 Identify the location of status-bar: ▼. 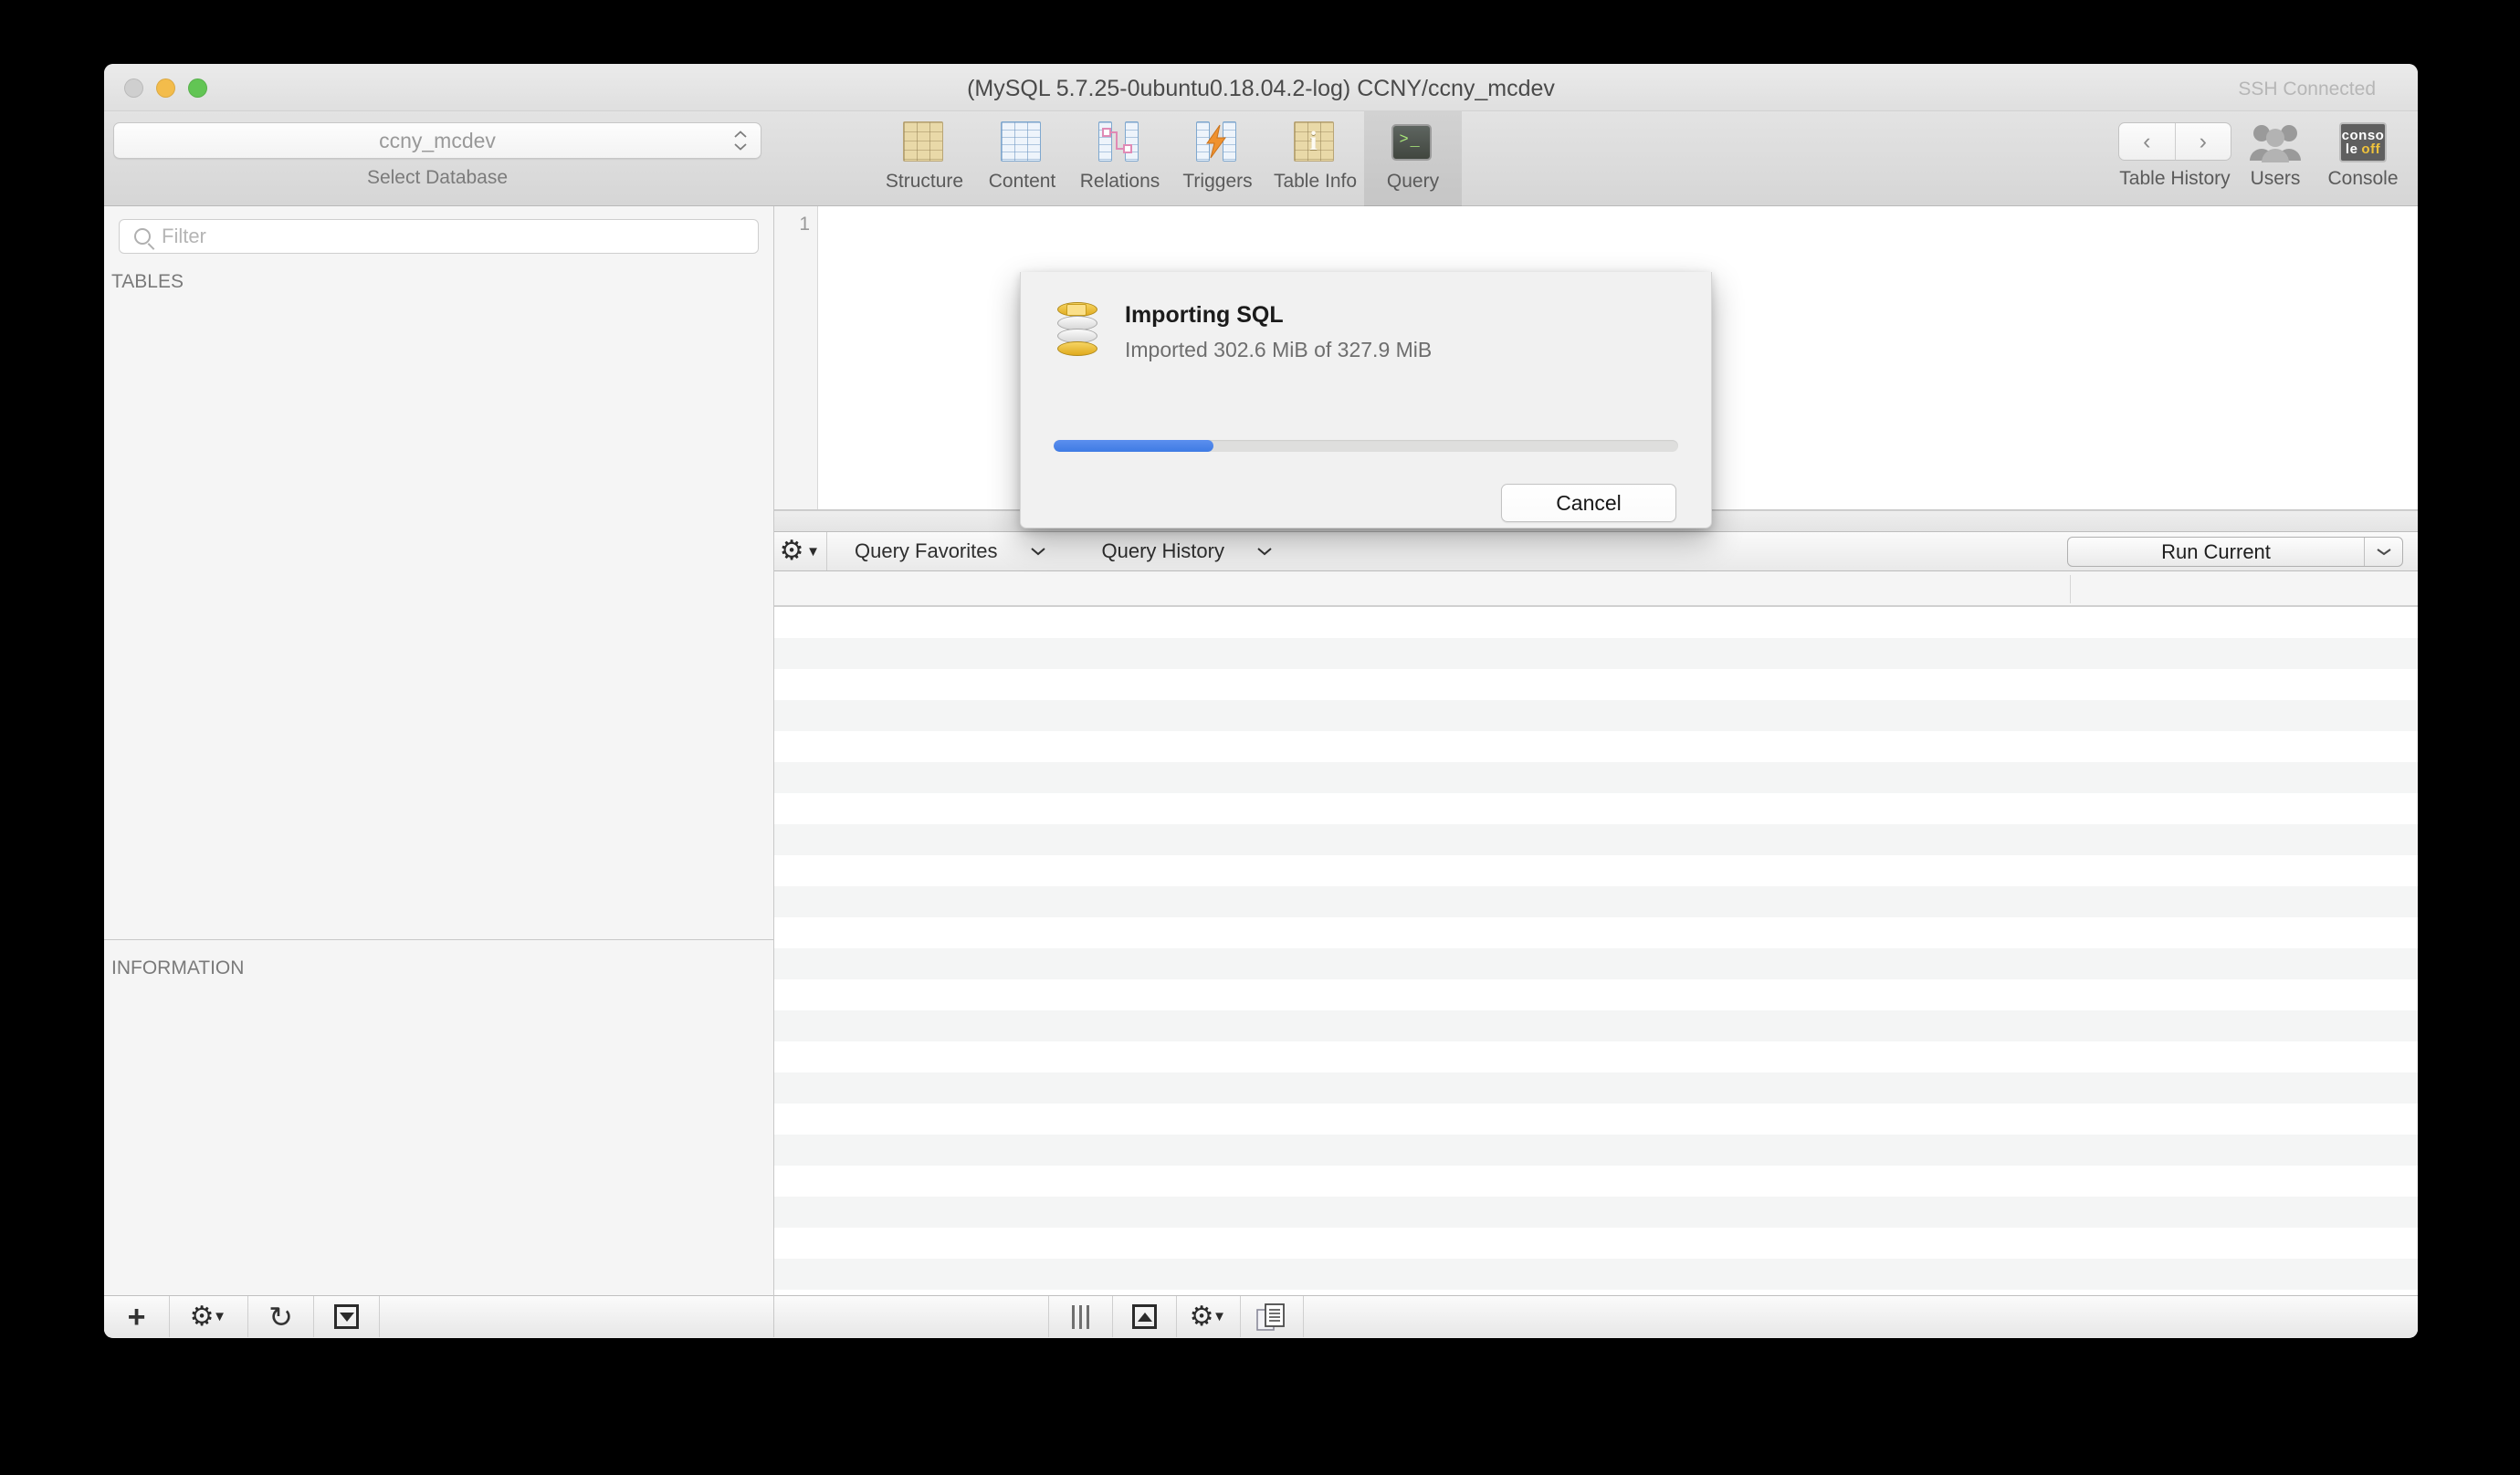
(1596, 1316).